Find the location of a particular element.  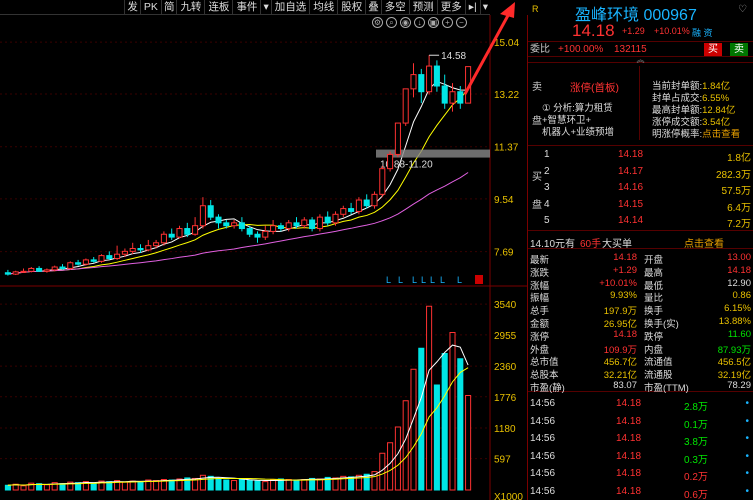

bid-price: 14.14 is located at coordinates (631, 220).